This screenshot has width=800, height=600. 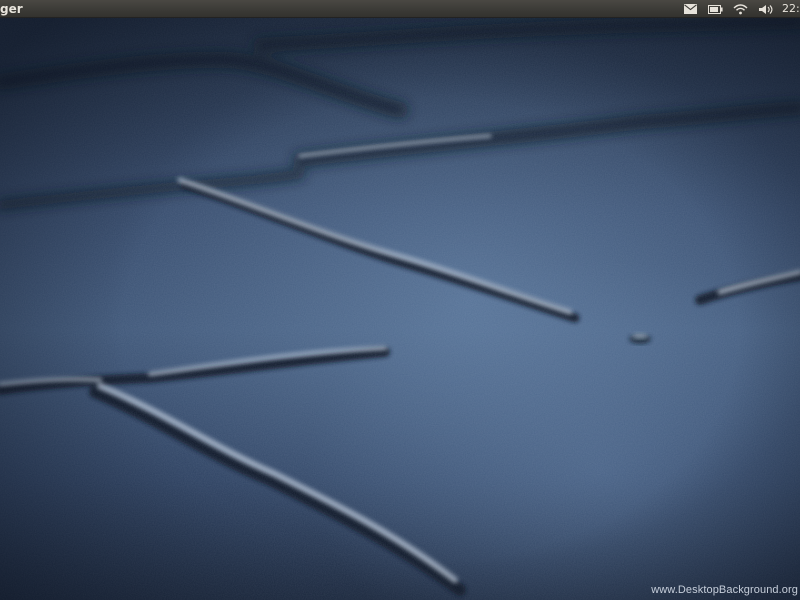 I want to click on top-panel: ger 22:, so click(x=400, y=9).